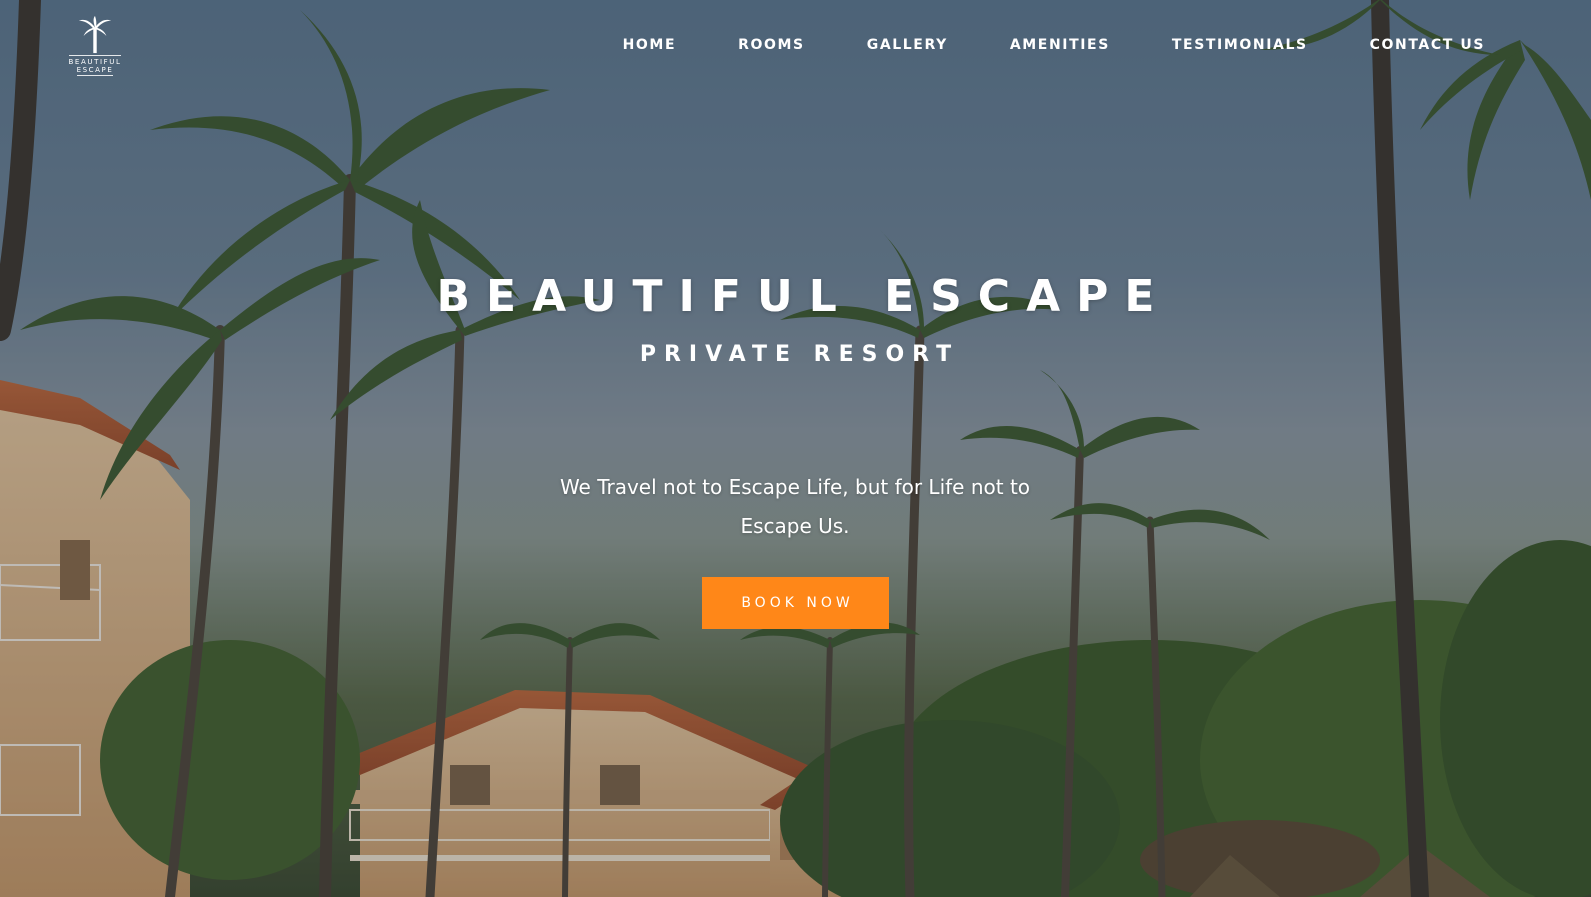 Image resolution: width=1591 pixels, height=897 pixels. What do you see at coordinates (771, 45) in the screenshot?
I see `nav-item-rooms: ROOMS` at bounding box center [771, 45].